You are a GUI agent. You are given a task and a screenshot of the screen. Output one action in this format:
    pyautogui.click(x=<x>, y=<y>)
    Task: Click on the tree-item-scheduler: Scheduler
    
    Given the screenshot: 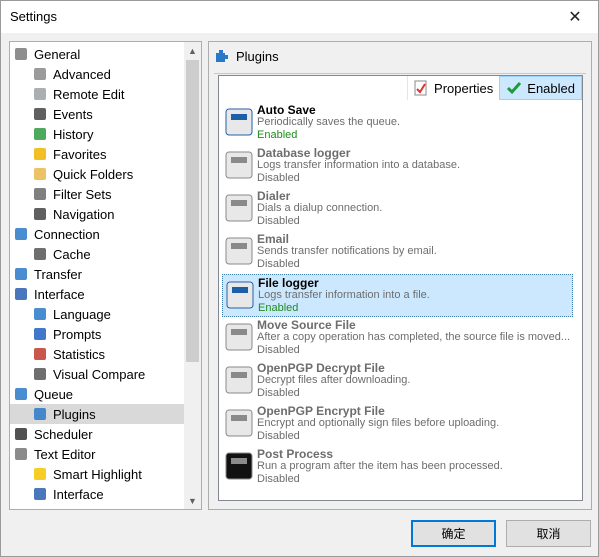 What is the action you would take?
    pyautogui.click(x=53, y=434)
    